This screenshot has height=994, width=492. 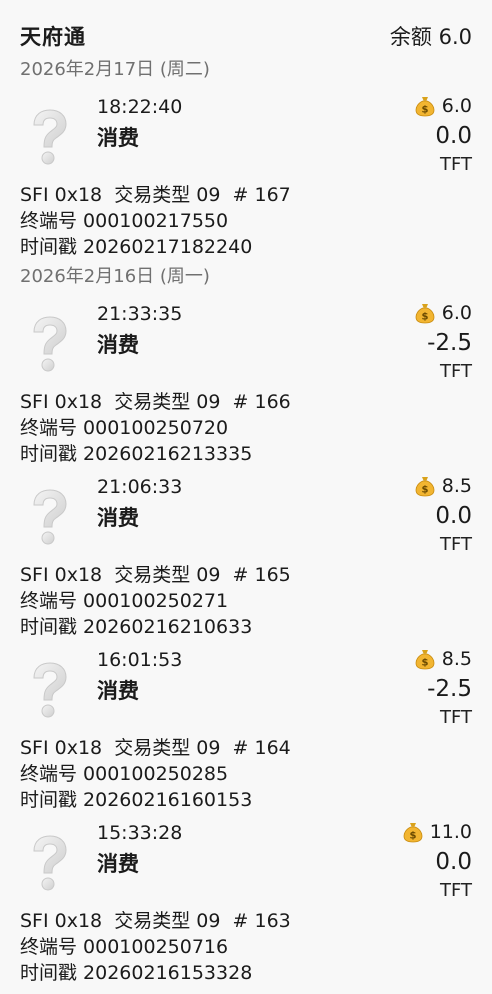 I want to click on transaction-timestamp-line: 时间戳 20260217182240, so click(x=136, y=247).